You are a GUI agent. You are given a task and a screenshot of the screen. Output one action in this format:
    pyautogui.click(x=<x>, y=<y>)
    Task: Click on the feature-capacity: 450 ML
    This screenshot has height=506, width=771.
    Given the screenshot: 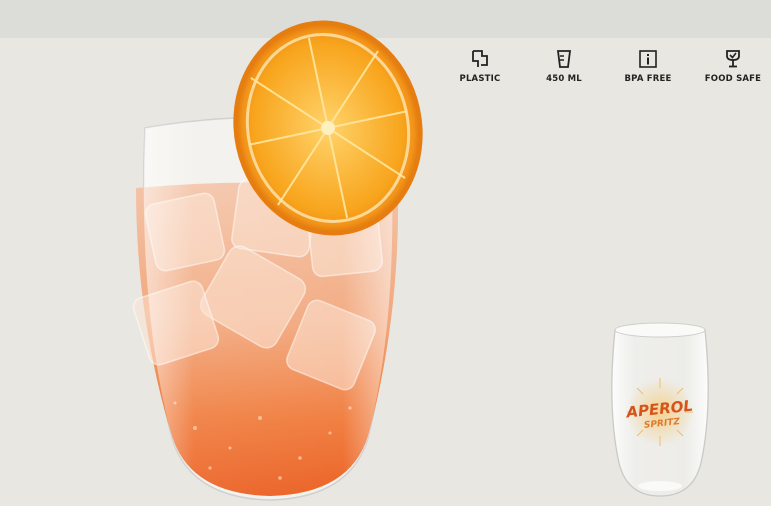 What is the action you would take?
    pyautogui.click(x=564, y=67)
    